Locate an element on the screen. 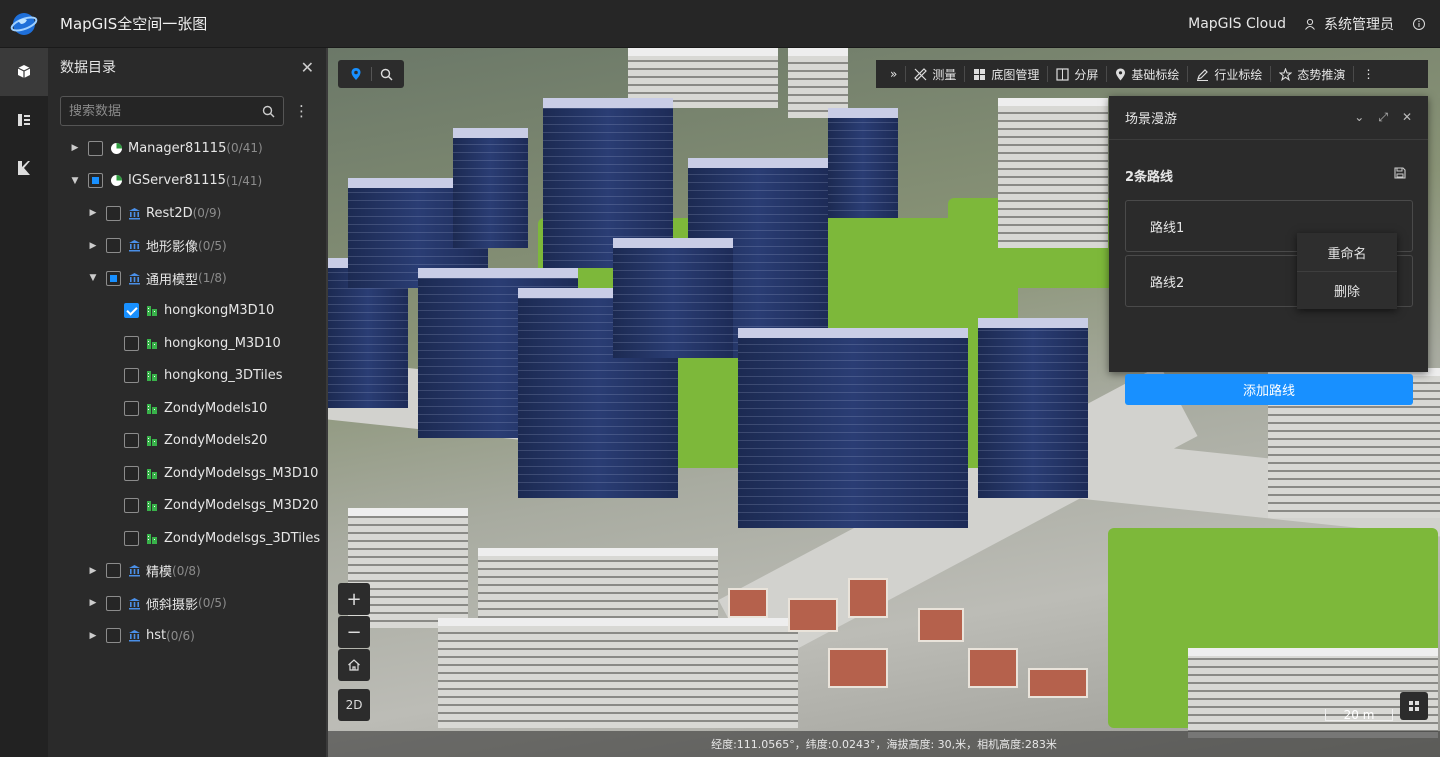 Image resolution: width=1440 pixels, height=757 pixels. zoom-out-button: − is located at coordinates (354, 632).